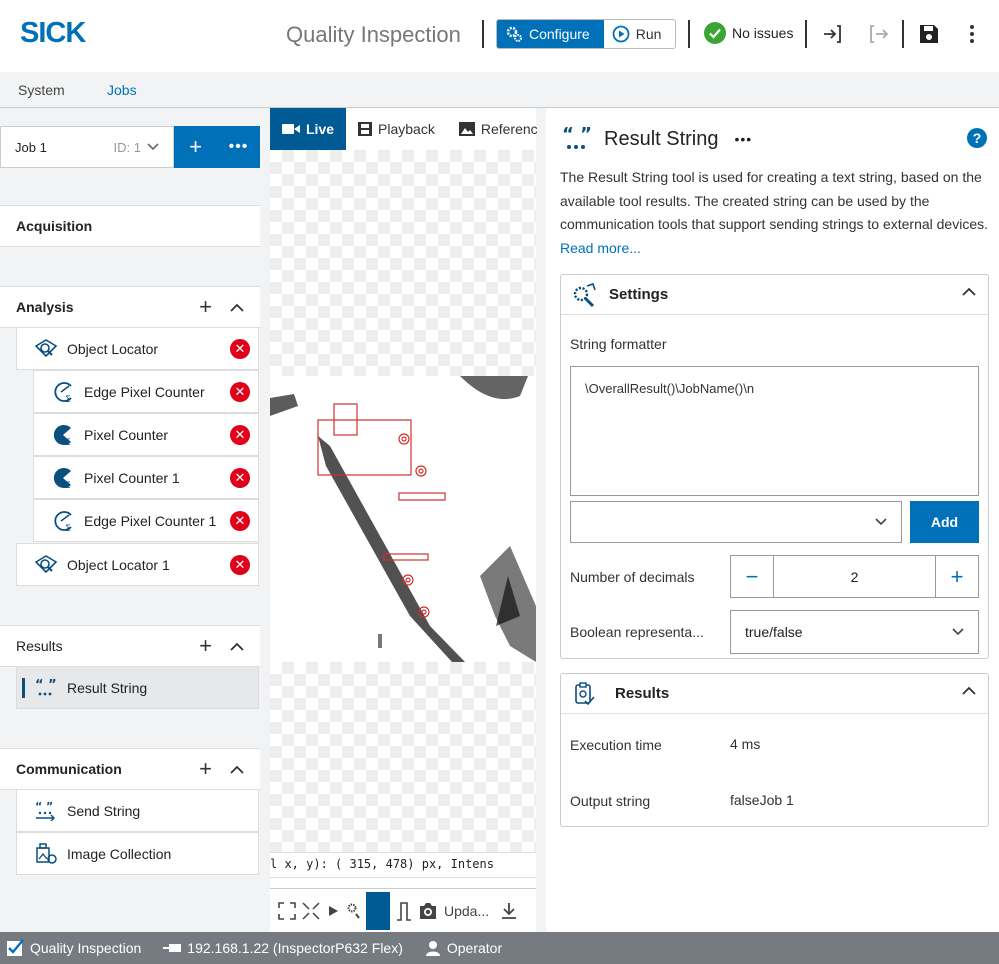 The height and width of the screenshot is (964, 999). I want to click on section-results: Results +, so click(130, 646).